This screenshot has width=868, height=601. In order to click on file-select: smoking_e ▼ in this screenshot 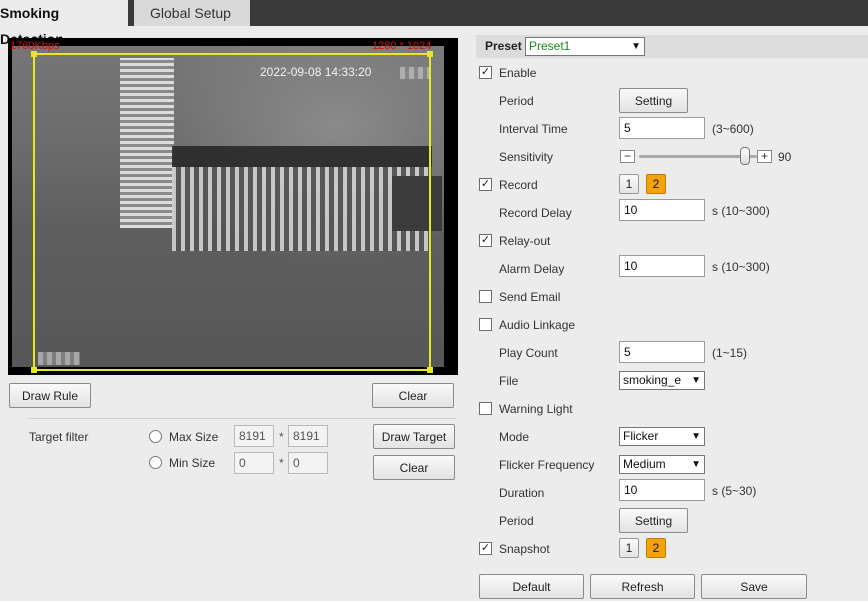, I will do `click(662, 380)`.